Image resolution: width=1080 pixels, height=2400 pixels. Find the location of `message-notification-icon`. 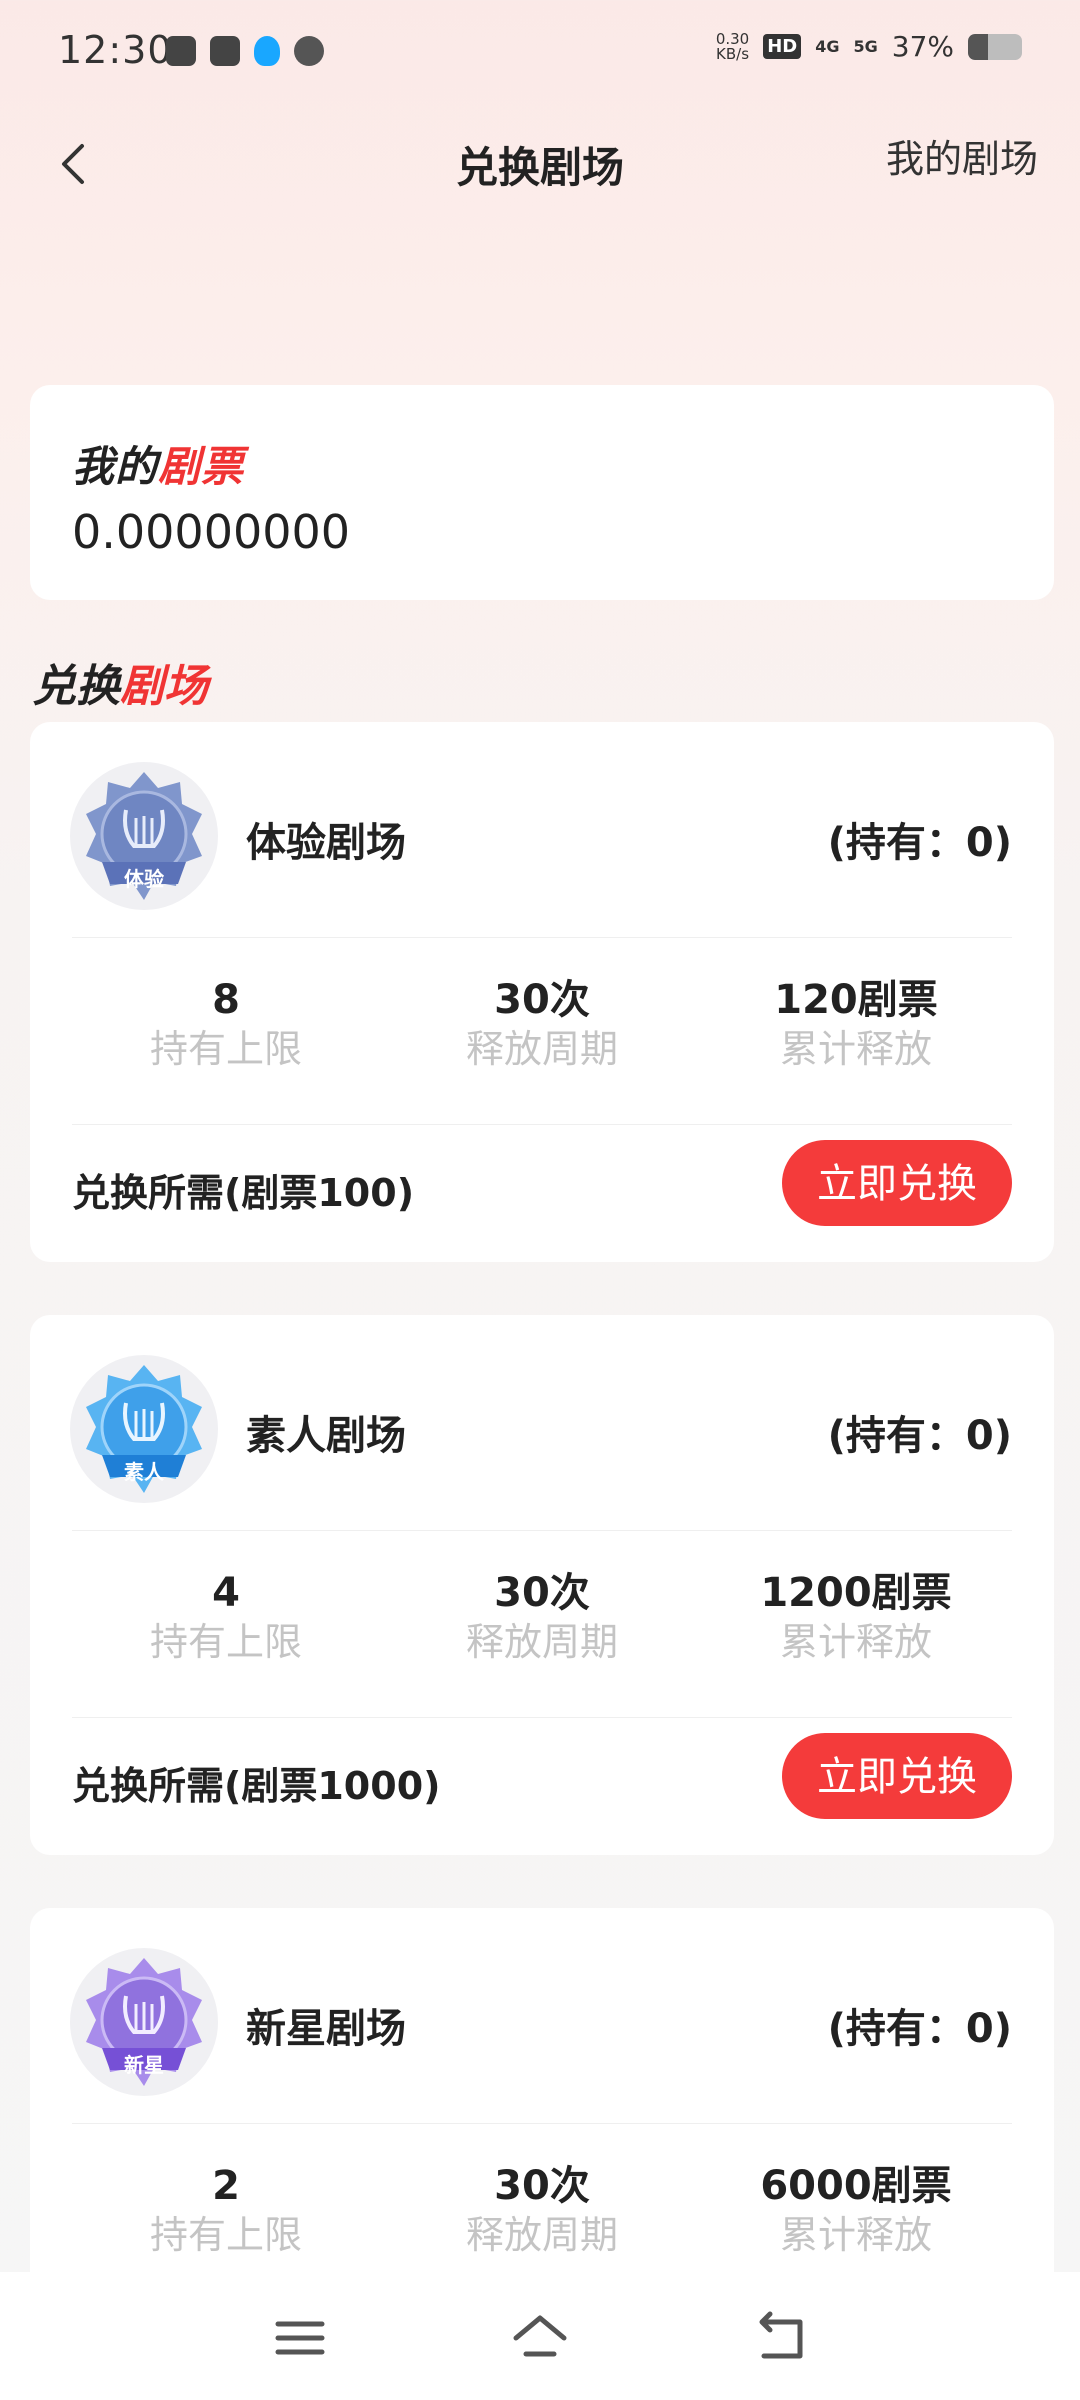

message-notification-icon is located at coordinates (309, 51).